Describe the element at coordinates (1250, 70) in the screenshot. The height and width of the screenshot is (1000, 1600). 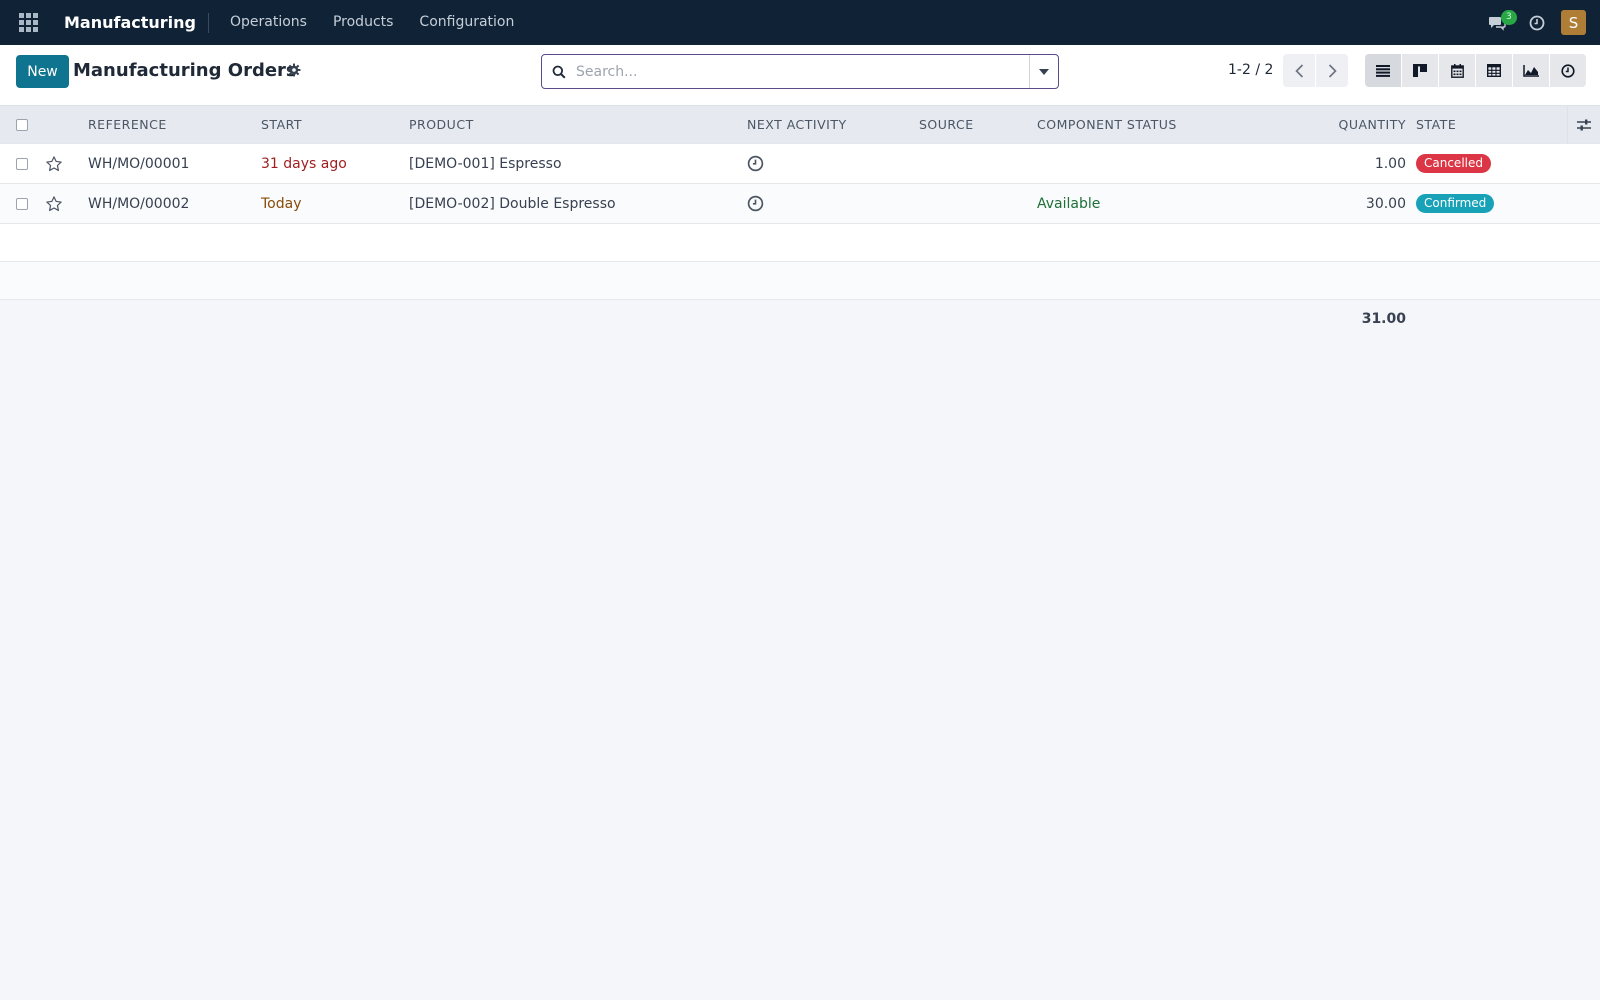
I see `pager-value: 1-2 / 2` at that location.